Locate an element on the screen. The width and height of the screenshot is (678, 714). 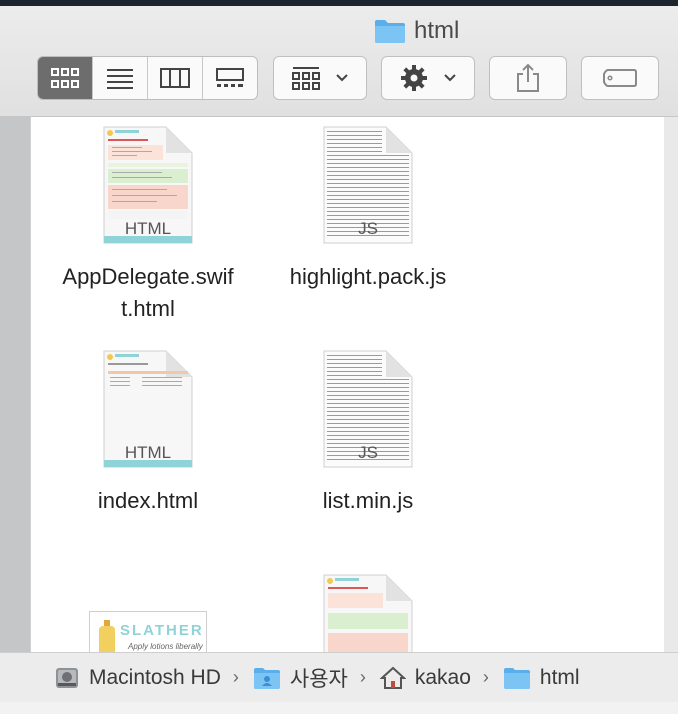
file-name-label: highlight.pack.js is located at coordinates (368, 276).